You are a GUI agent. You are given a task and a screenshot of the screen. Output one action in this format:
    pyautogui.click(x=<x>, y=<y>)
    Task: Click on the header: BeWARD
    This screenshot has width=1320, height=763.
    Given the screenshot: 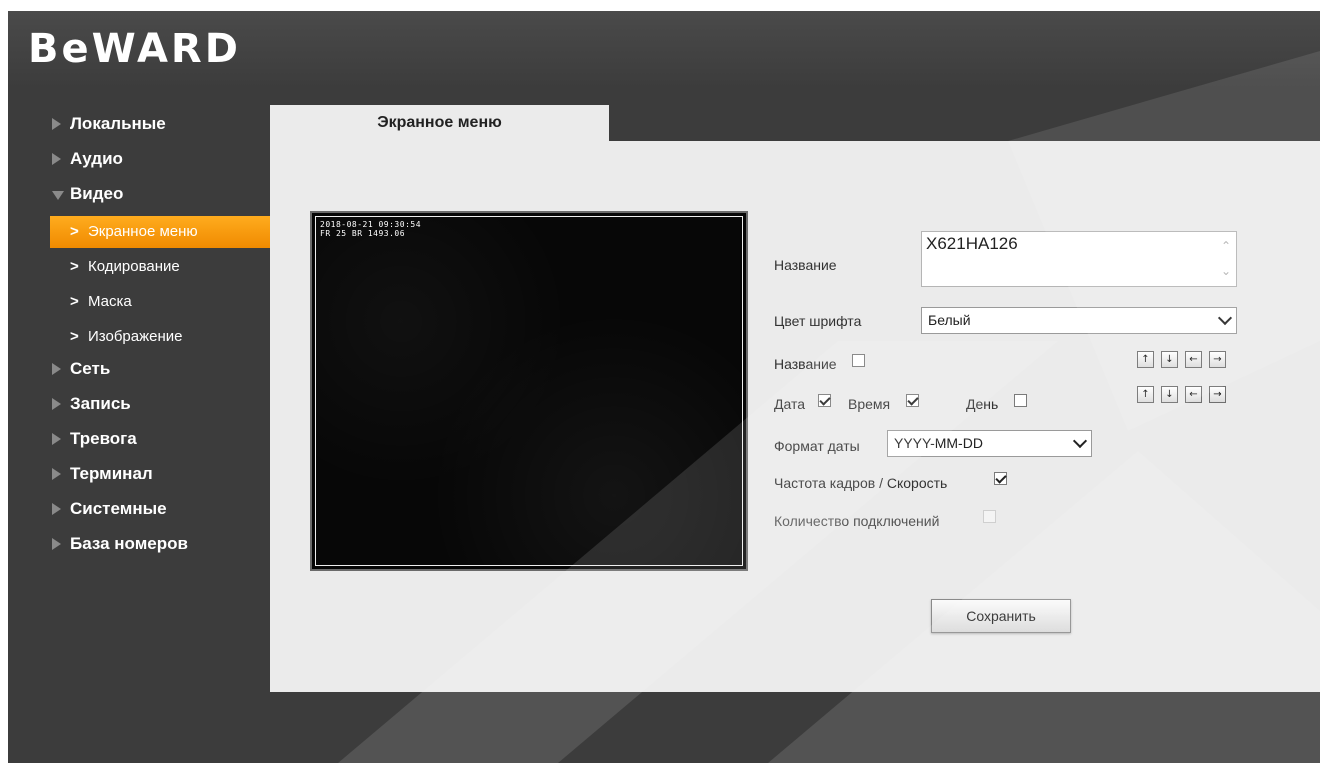 What is the action you would take?
    pyautogui.click(x=664, y=49)
    